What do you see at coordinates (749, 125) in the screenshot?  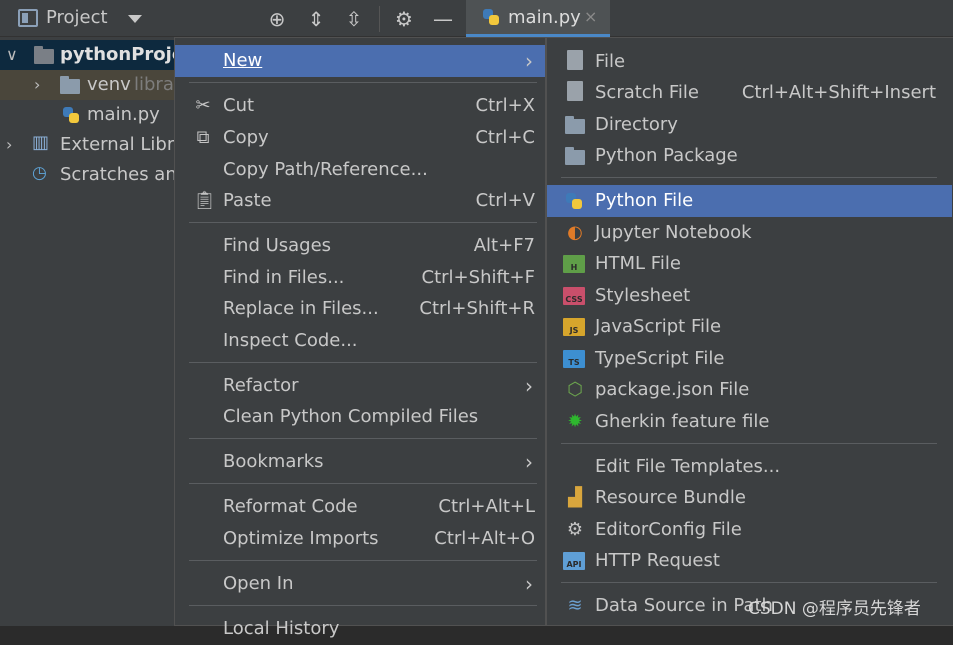 I see `submenu-item-directory: Directory` at bounding box center [749, 125].